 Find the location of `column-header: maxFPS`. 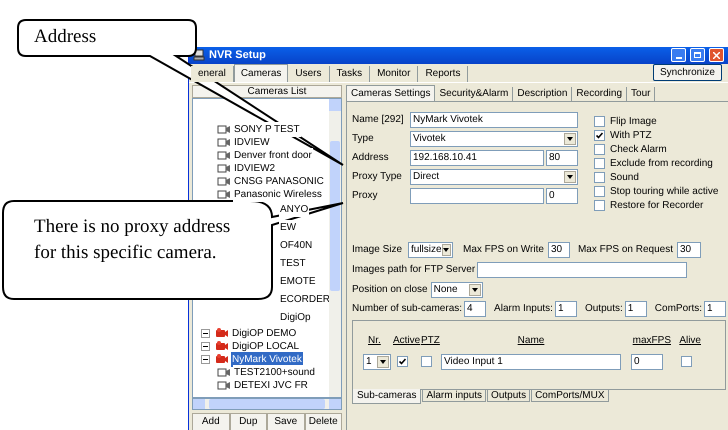

column-header: maxFPS is located at coordinates (651, 341).